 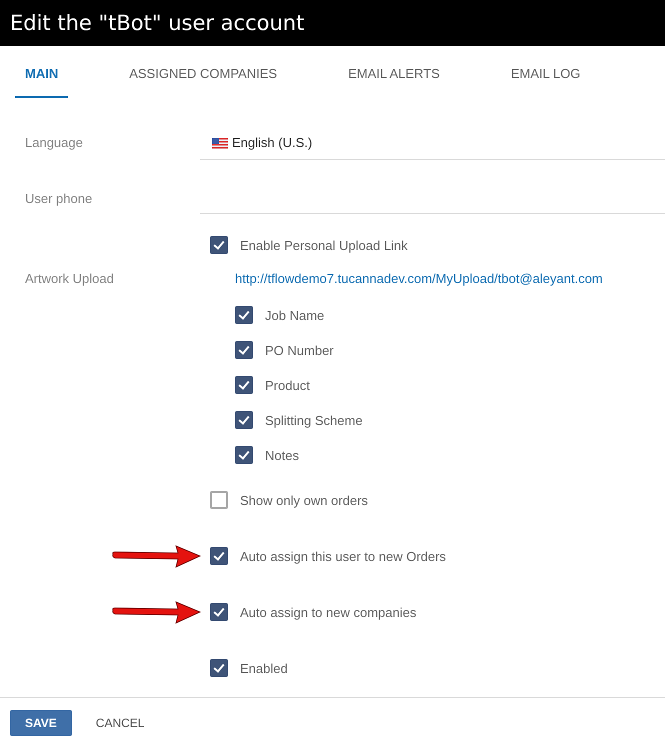 What do you see at coordinates (54, 143) in the screenshot?
I see `field-label: Language` at bounding box center [54, 143].